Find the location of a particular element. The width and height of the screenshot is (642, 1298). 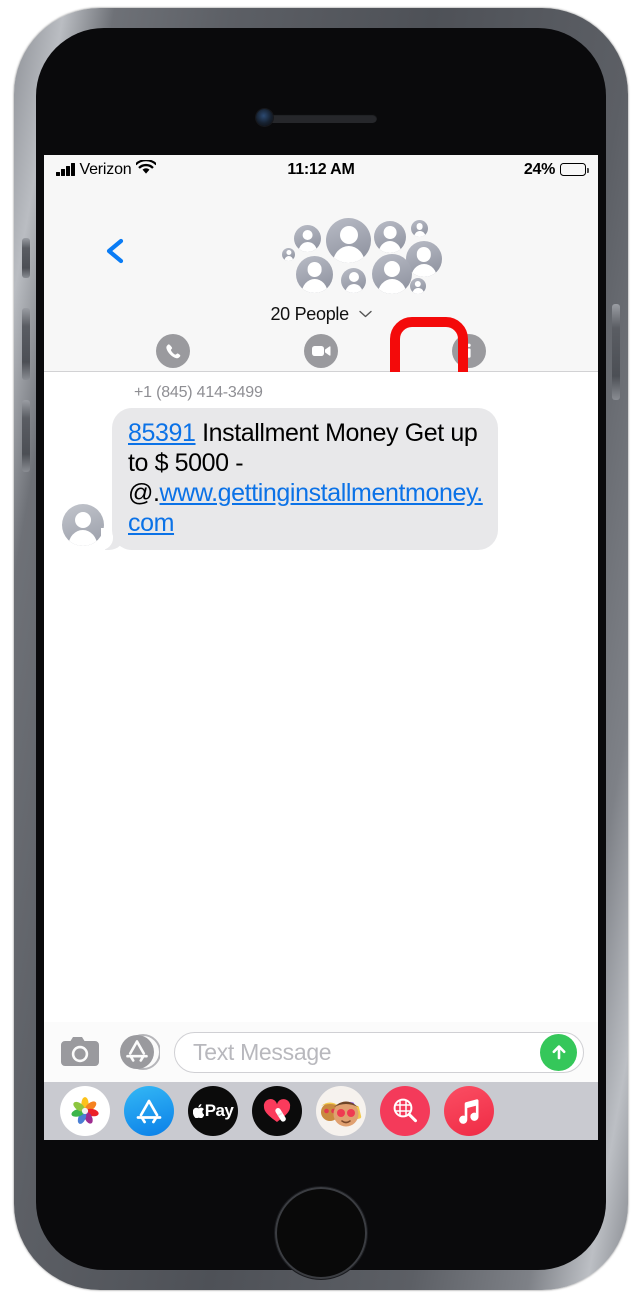

group-name-button: 20 People is located at coordinates (321, 313).